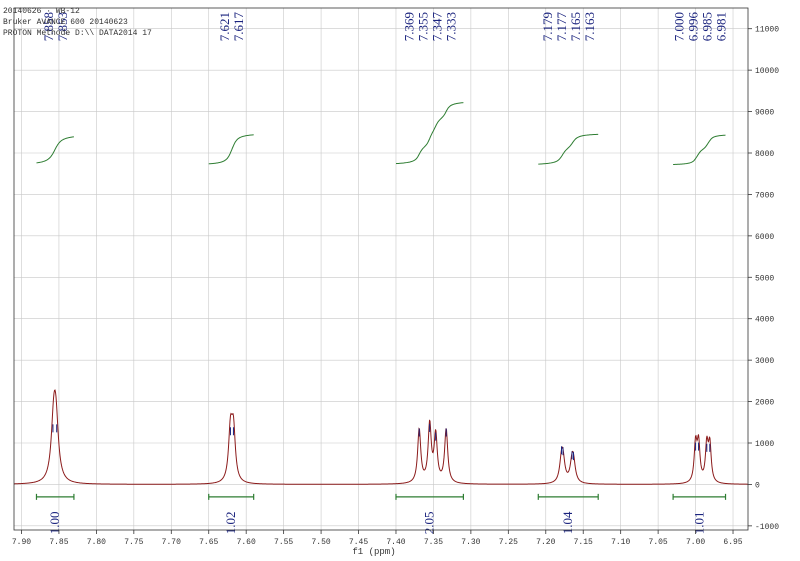 Image resolution: width=800 pixels, height=561 pixels. Describe the element at coordinates (620, 542) in the screenshot. I see `x-tick-label: 7.10` at that location.